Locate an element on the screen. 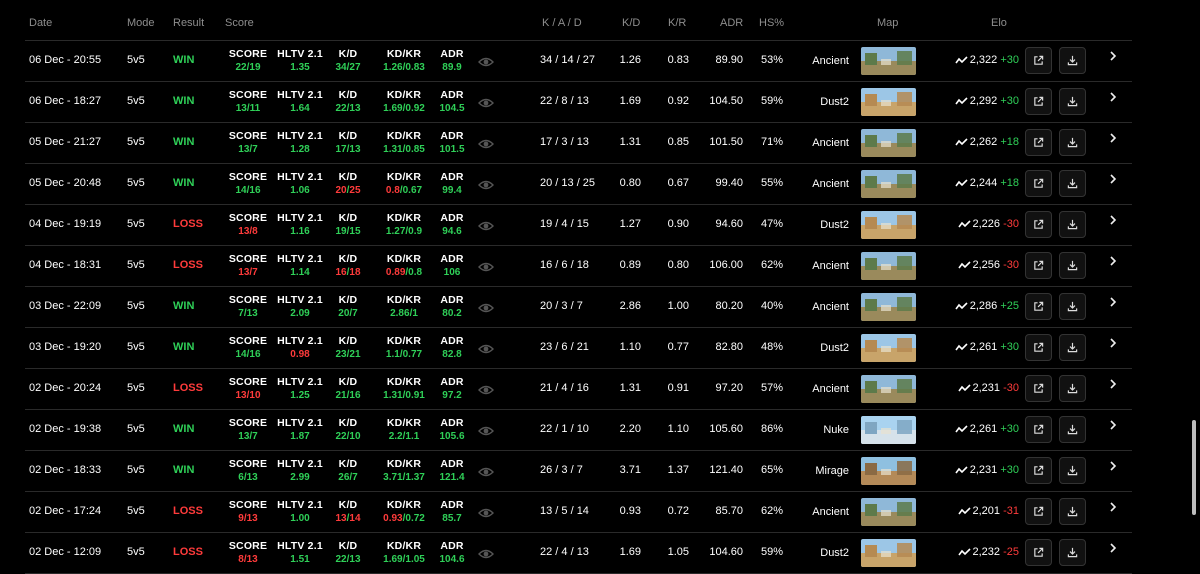  hltv-value: 1.51 is located at coordinates (300, 559).